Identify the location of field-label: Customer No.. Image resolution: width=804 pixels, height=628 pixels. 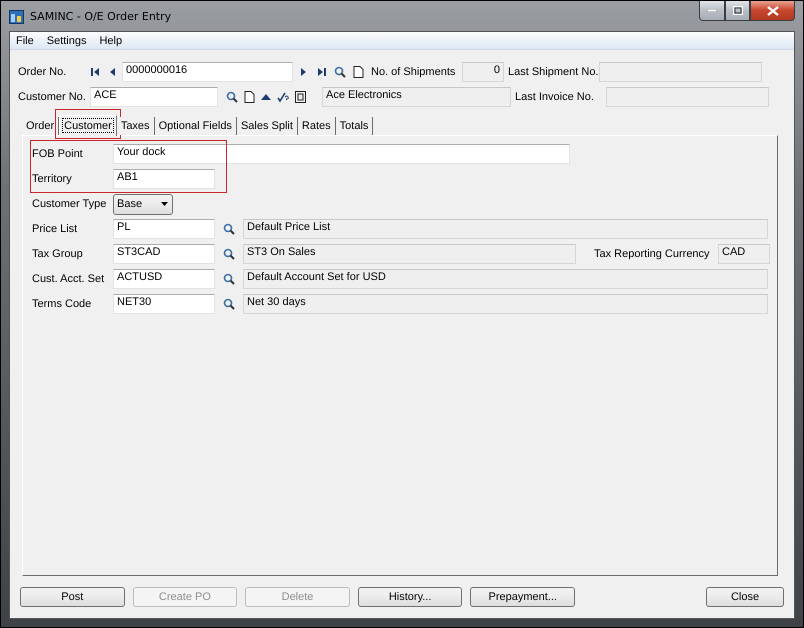
(52, 97).